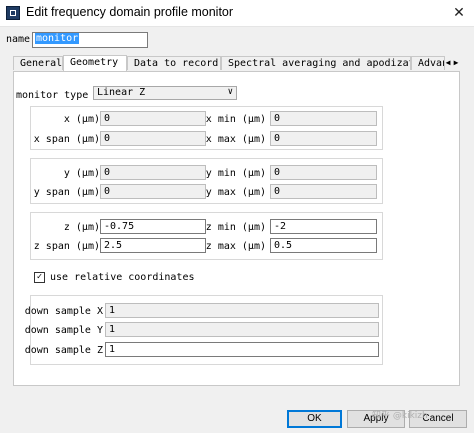  What do you see at coordinates (174, 63) in the screenshot?
I see `tab-data-to-record: Data to record` at bounding box center [174, 63].